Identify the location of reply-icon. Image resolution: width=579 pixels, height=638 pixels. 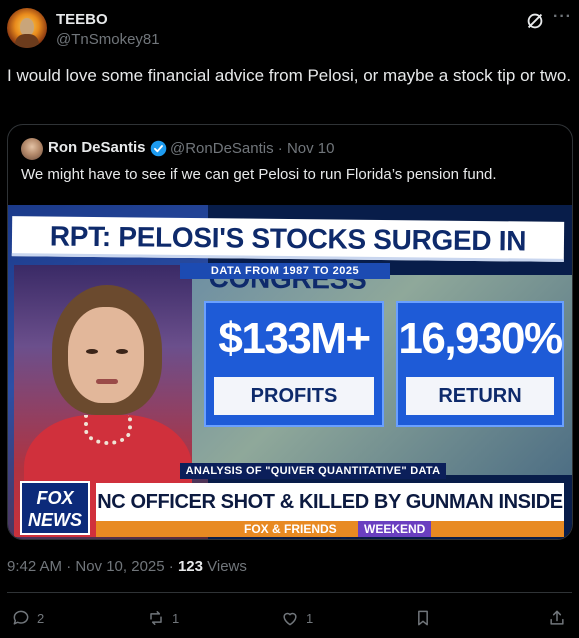
(21, 617).